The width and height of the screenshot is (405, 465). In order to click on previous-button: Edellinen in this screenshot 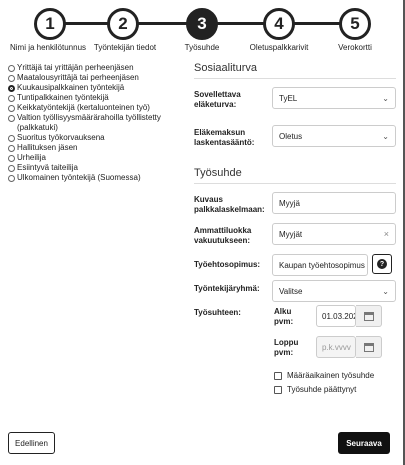, I will do `click(31, 443)`.